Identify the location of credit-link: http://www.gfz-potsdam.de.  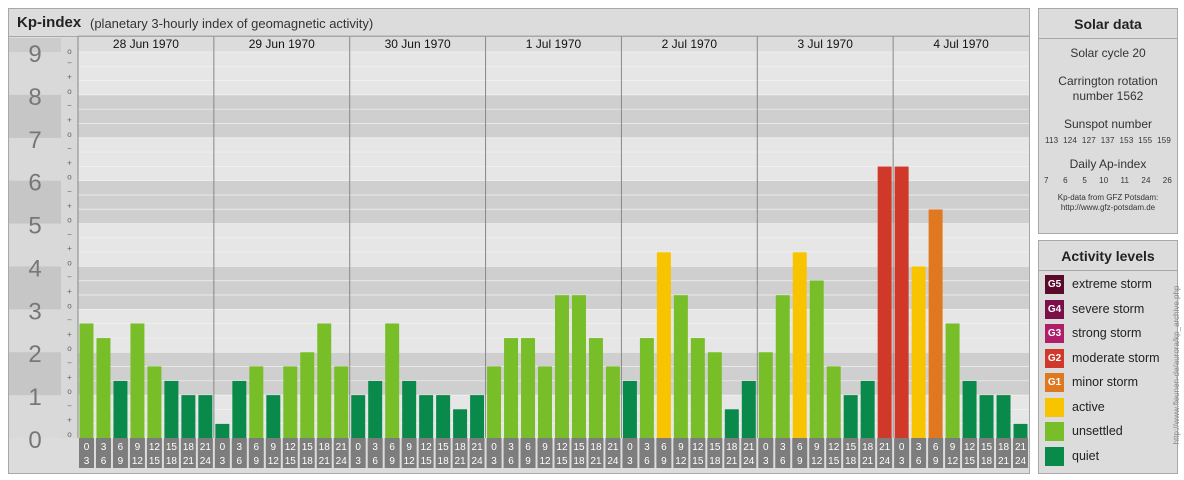
(1108, 208).